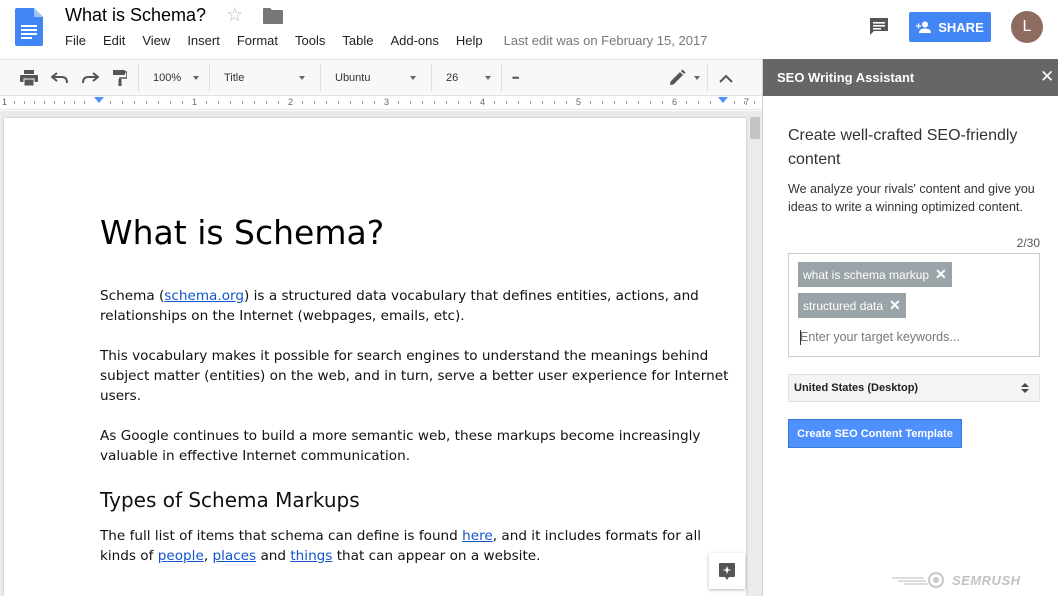  I want to click on explore-icon, so click(727, 571).